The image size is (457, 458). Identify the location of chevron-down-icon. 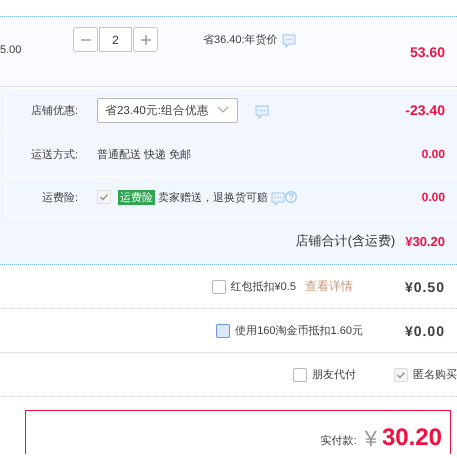
(222, 110).